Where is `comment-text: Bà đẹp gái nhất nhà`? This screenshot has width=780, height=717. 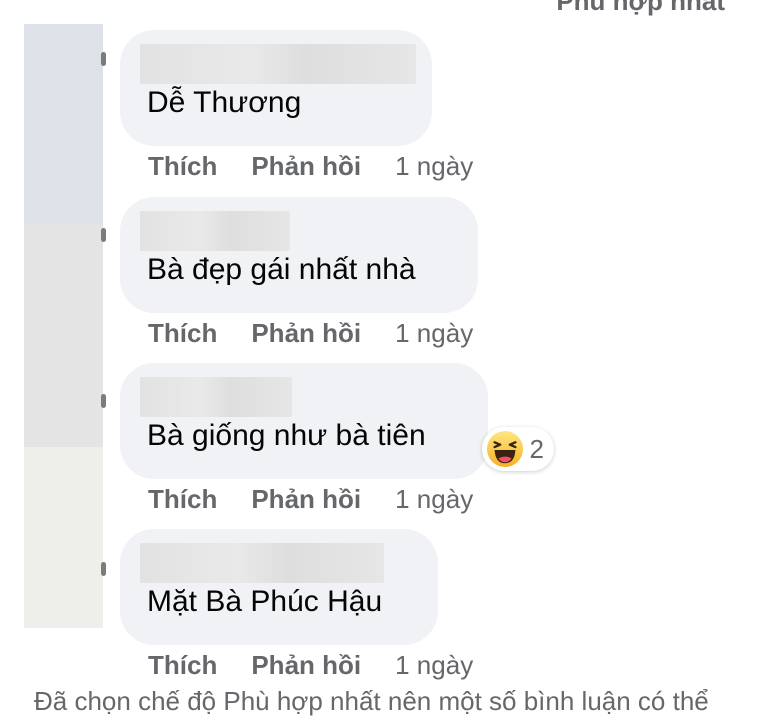
comment-text: Bà đẹp gái nhất nhà is located at coordinates (281, 269).